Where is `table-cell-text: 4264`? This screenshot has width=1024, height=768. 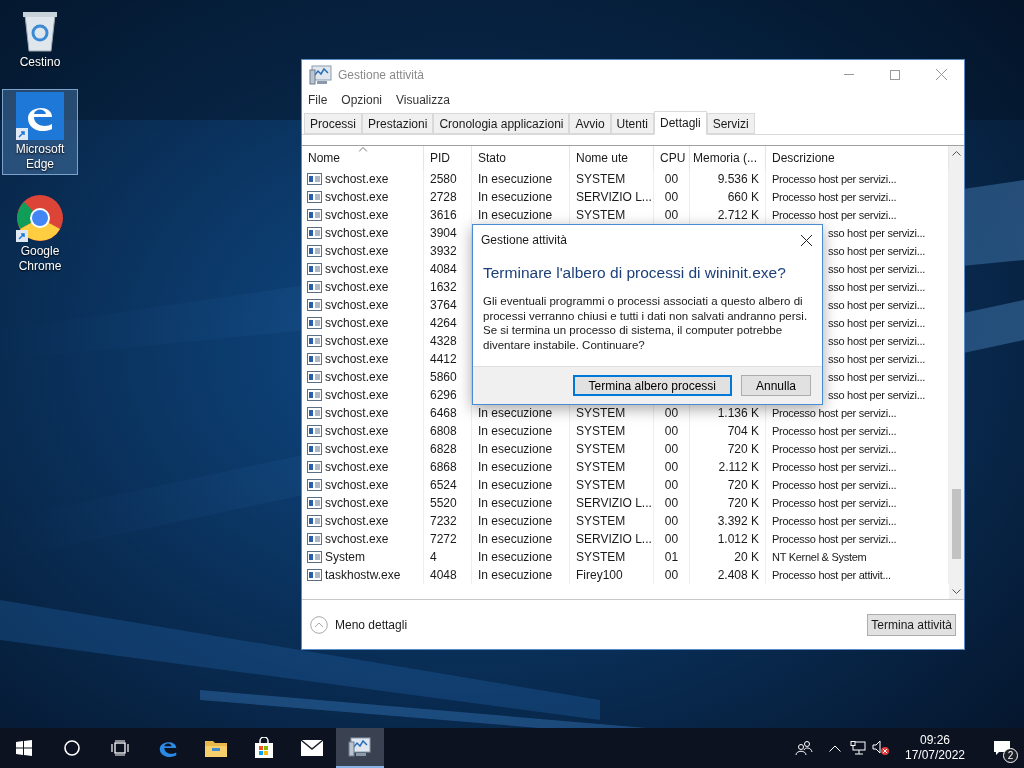 table-cell-text: 4264 is located at coordinates (443, 323).